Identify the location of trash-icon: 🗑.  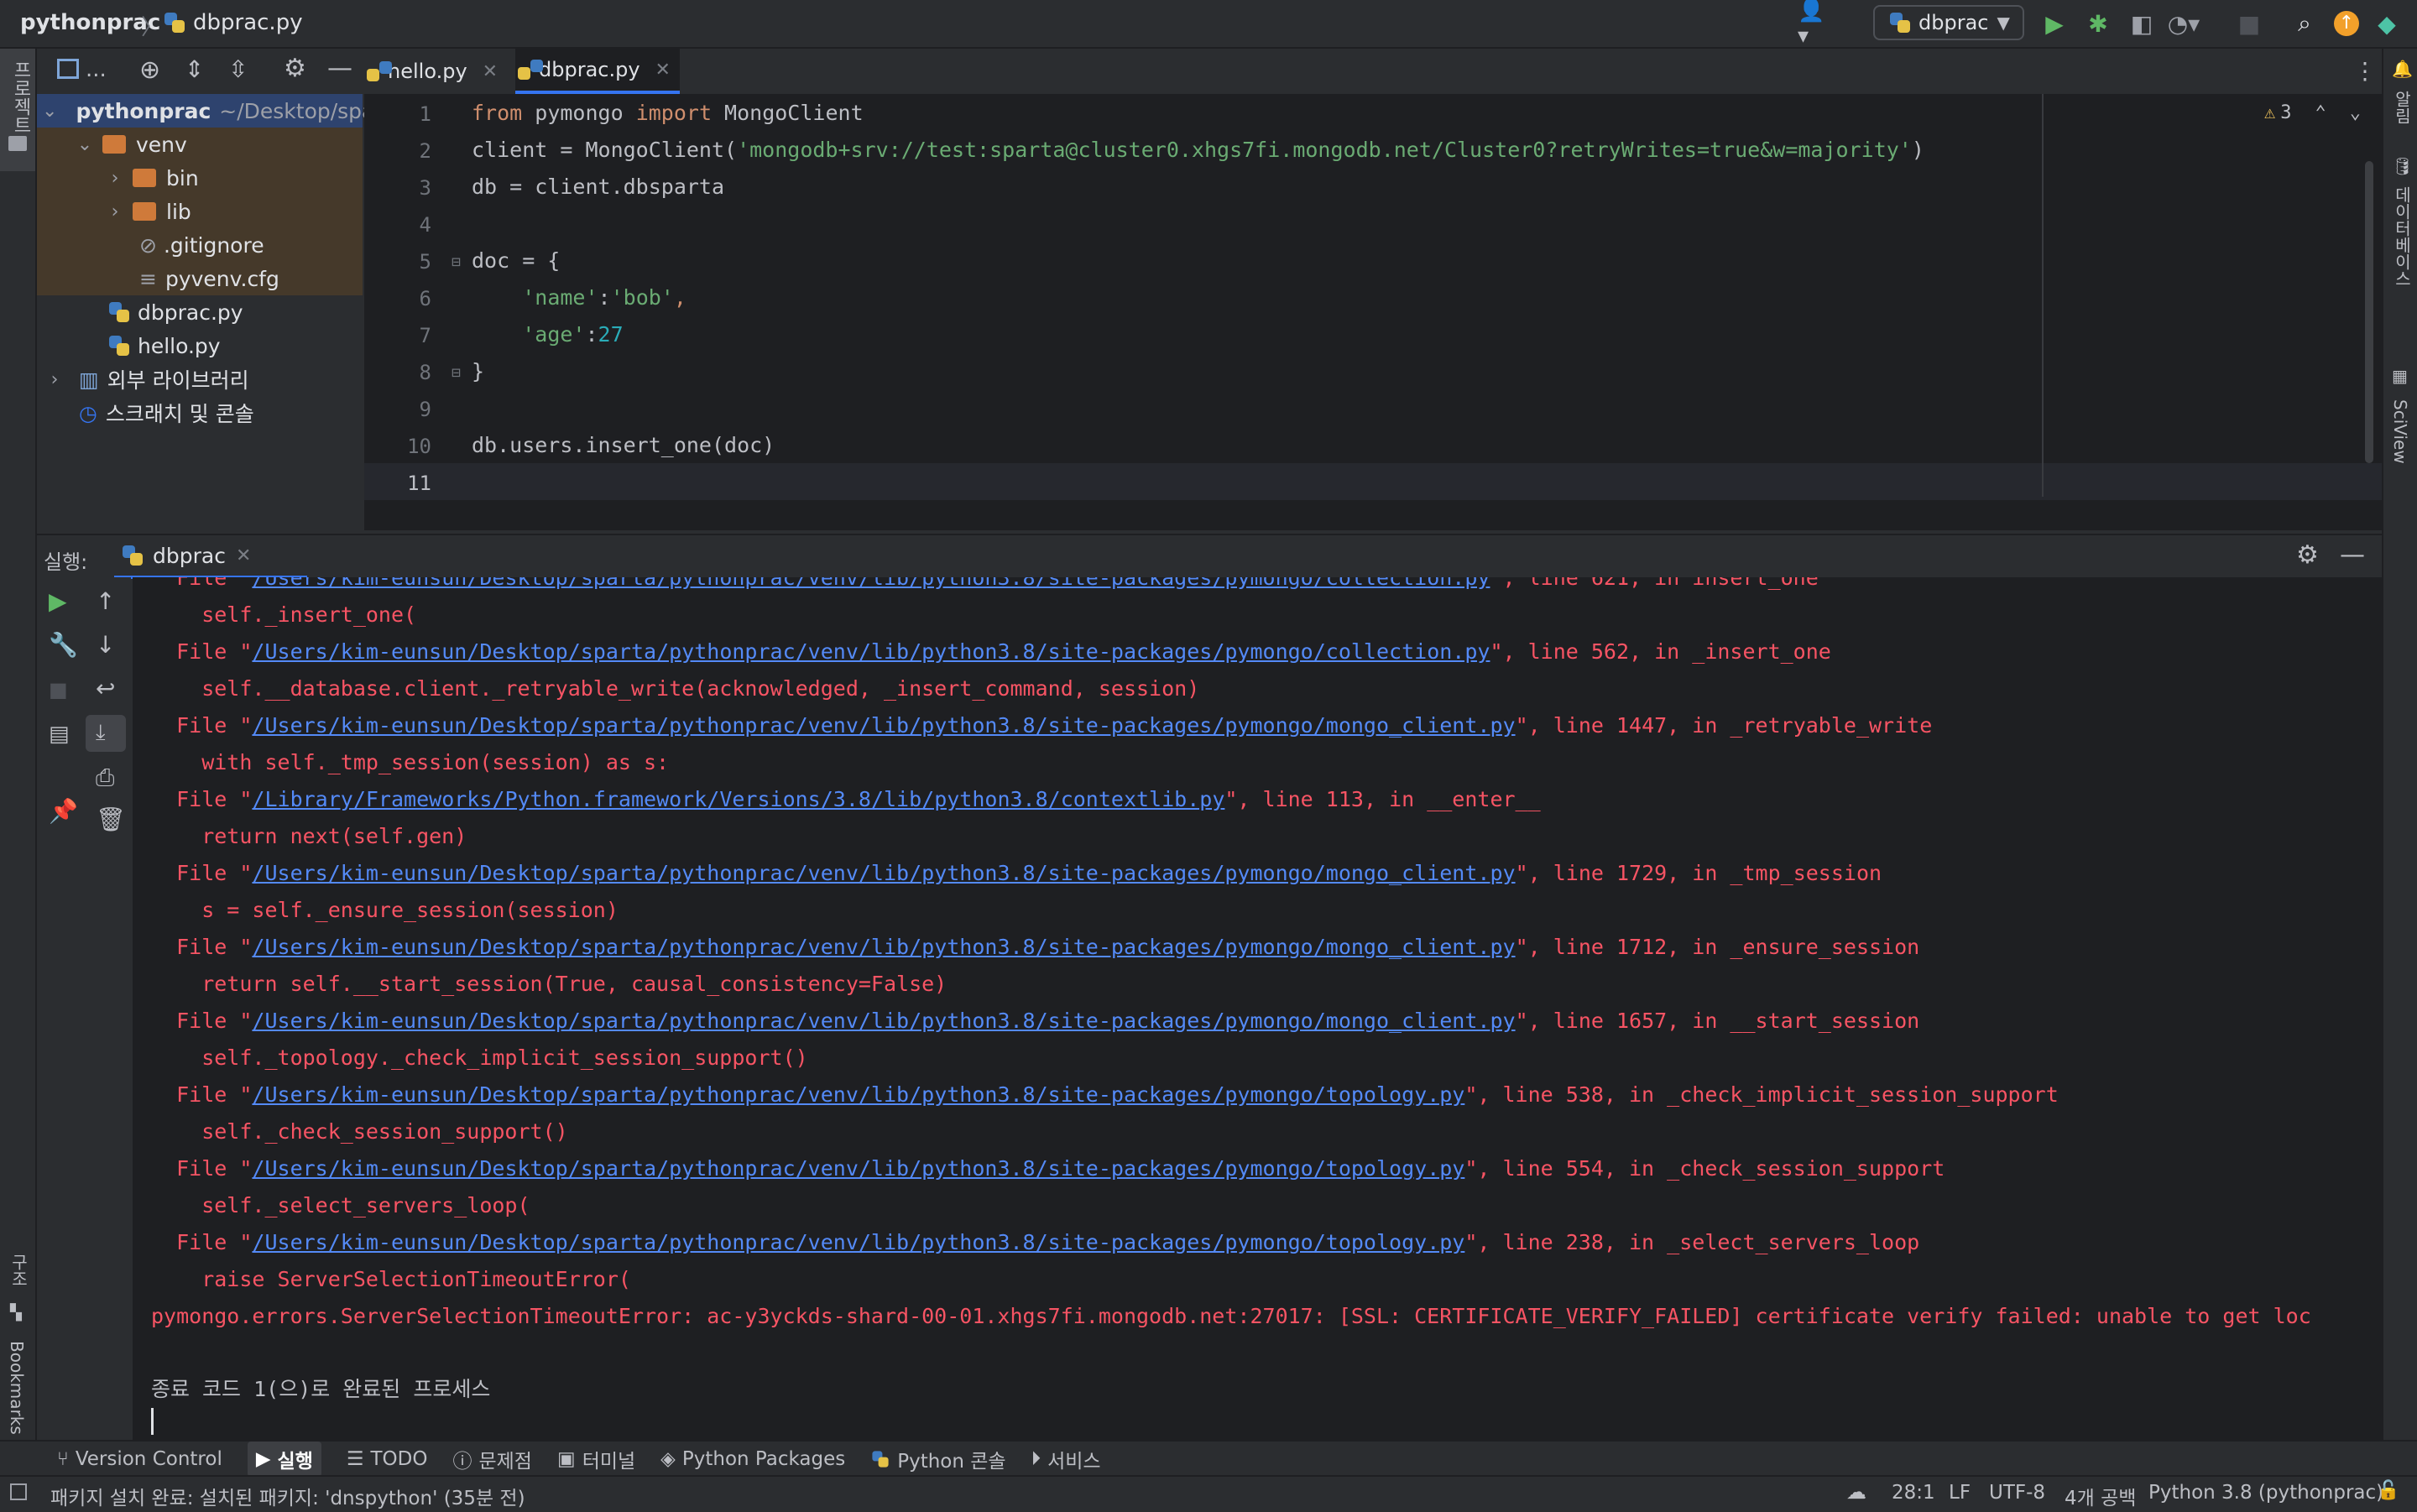
(111, 819).